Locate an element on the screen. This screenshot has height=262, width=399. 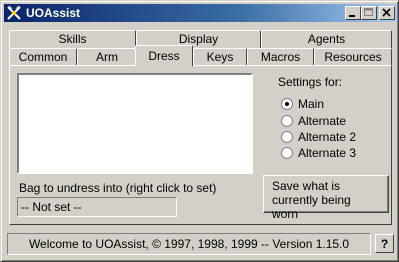
maximize-button is located at coordinates (369, 13).